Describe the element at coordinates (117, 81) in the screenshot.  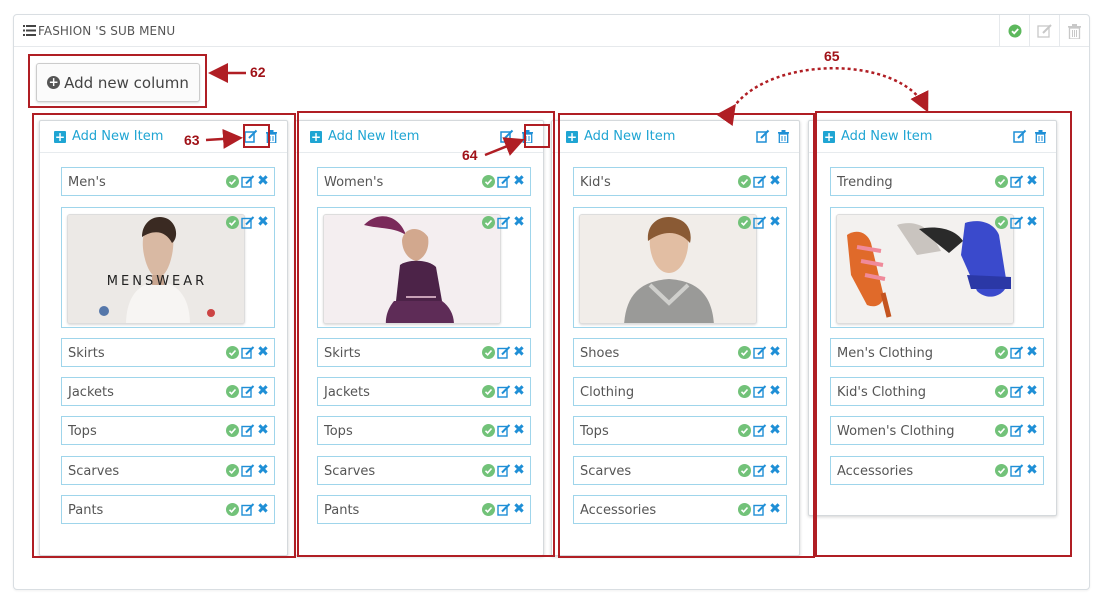
I see `annotation-box-add-column` at that location.